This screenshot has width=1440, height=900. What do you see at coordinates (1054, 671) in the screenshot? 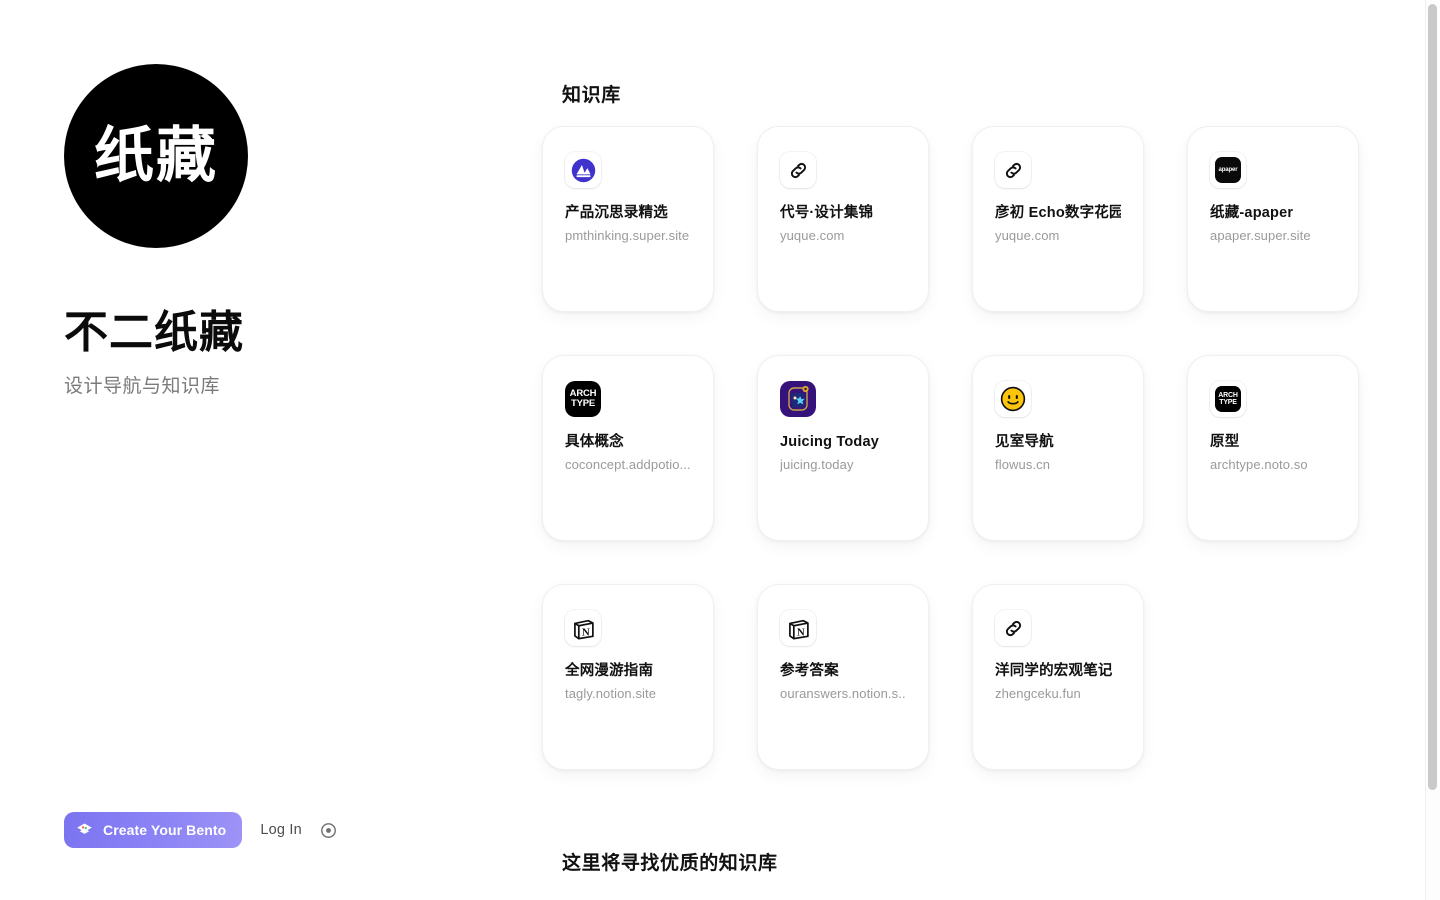
I see `card-title: 洋同学的宏观笔记` at bounding box center [1054, 671].